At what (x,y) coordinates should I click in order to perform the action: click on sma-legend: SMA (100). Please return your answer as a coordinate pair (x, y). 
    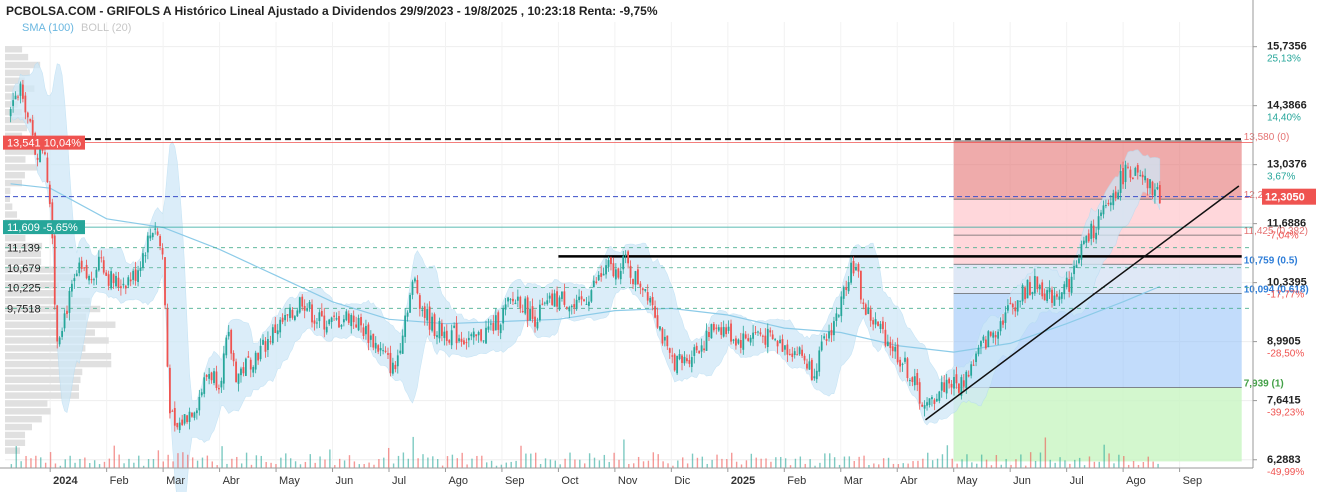
    Looking at the image, I should click on (48, 28).